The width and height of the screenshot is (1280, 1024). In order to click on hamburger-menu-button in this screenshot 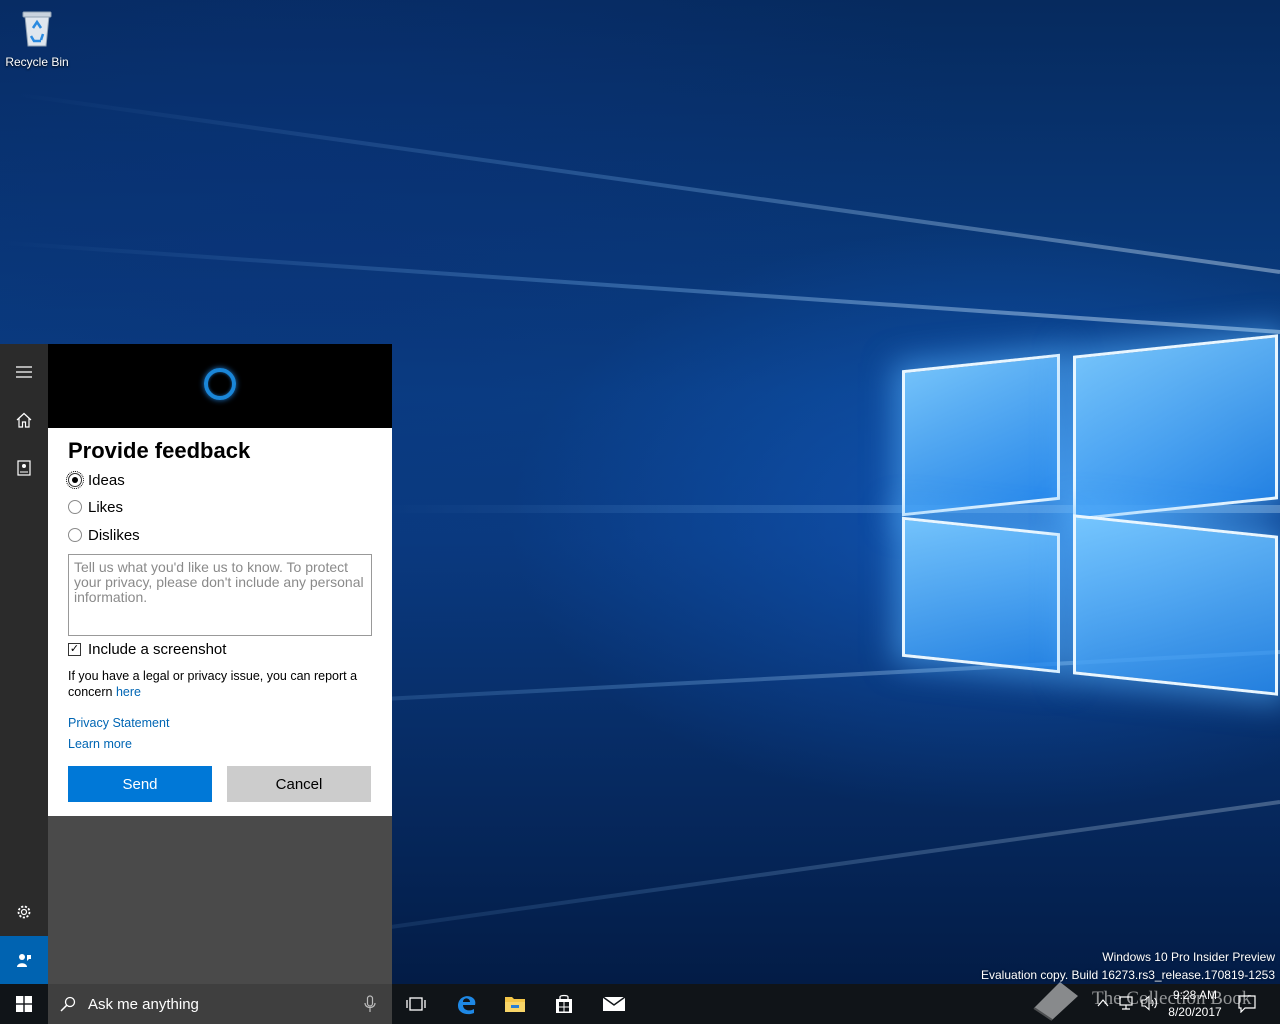, I will do `click(24, 372)`.